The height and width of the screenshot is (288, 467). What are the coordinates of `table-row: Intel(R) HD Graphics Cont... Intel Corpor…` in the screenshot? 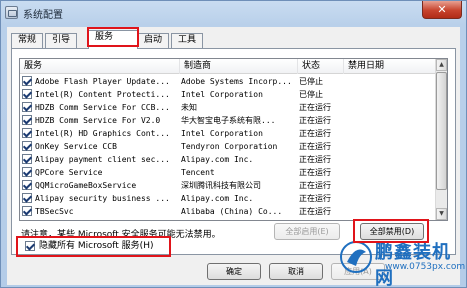 It's located at (228, 133).